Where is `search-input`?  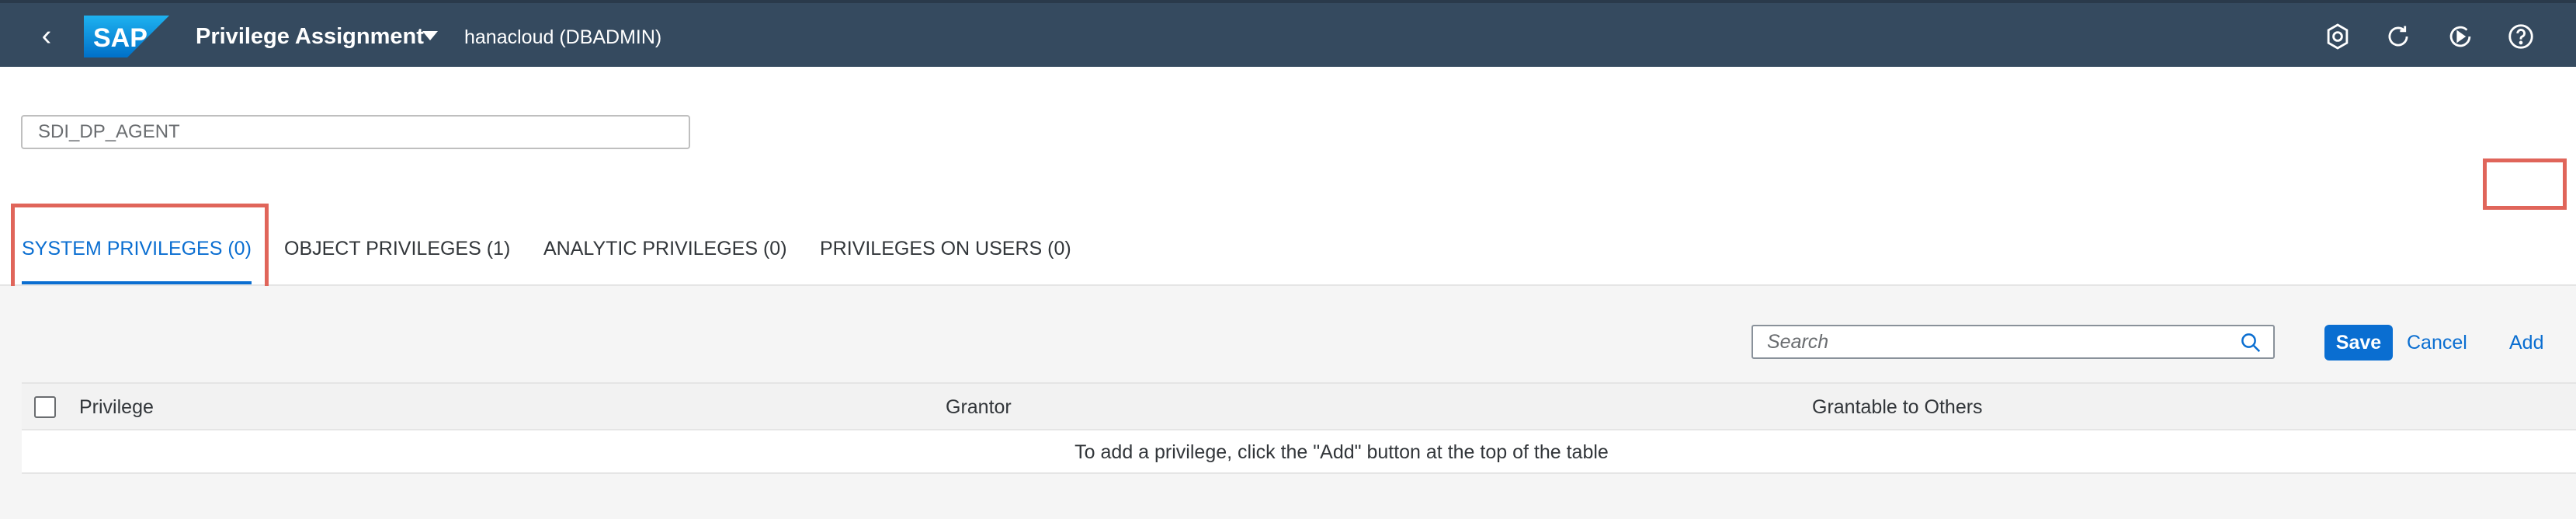
search-input is located at coordinates (1986, 341).